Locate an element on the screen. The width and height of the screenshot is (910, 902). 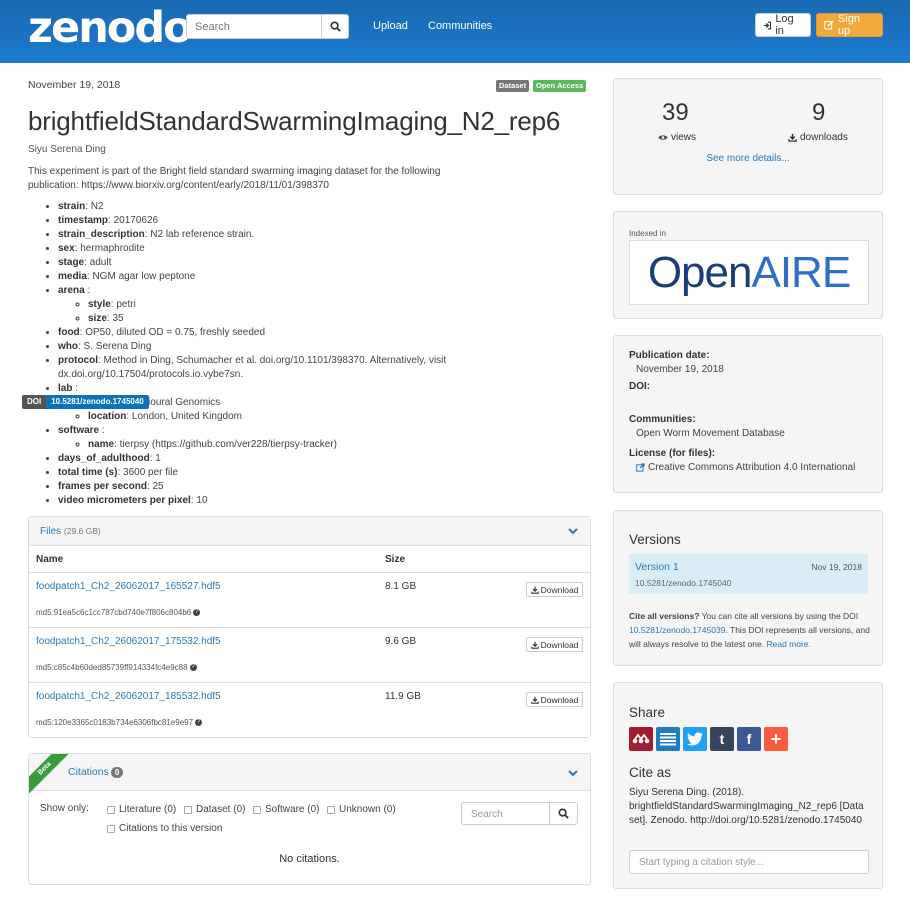
doi-badge: DOI 10.5281/zenodo.1745040 is located at coordinates (85, 402).